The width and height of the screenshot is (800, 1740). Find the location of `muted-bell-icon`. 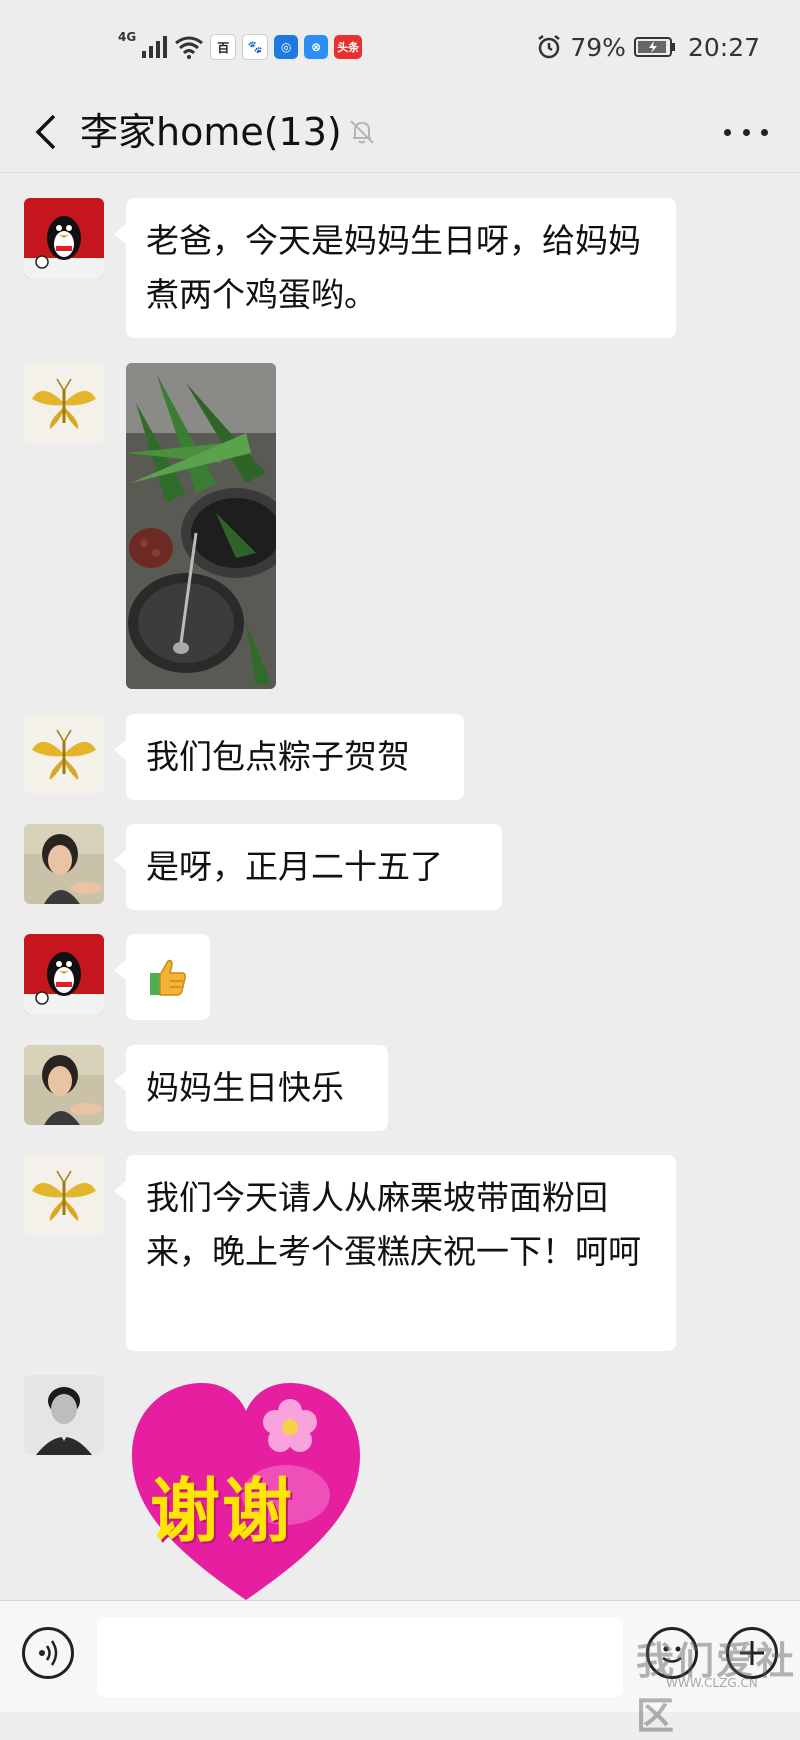

muted-bell-icon is located at coordinates (362, 132).